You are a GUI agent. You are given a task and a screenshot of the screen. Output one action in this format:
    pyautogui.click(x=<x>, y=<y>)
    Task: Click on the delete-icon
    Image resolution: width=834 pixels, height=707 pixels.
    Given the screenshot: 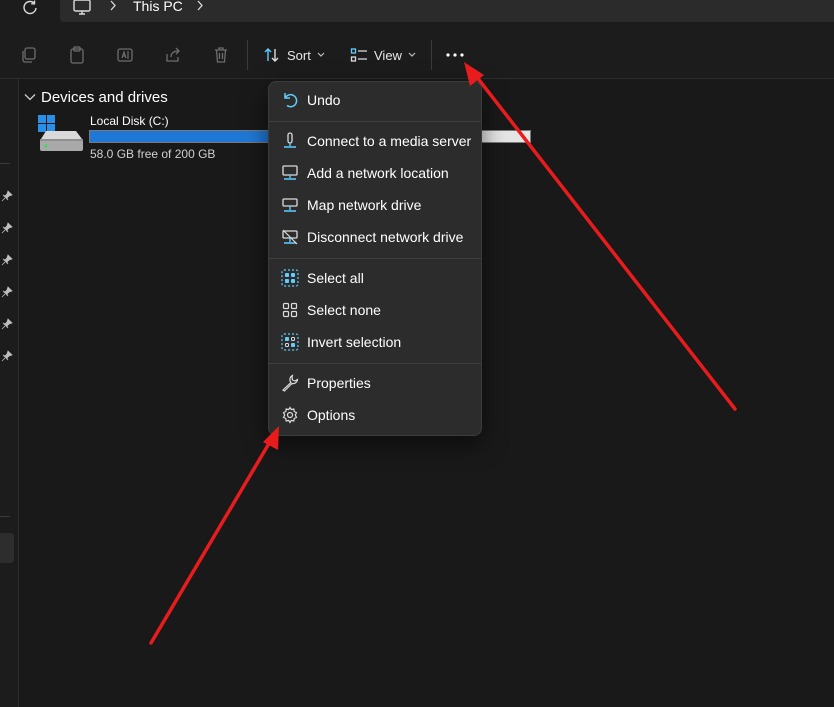 What is the action you would take?
    pyautogui.click(x=221, y=55)
    